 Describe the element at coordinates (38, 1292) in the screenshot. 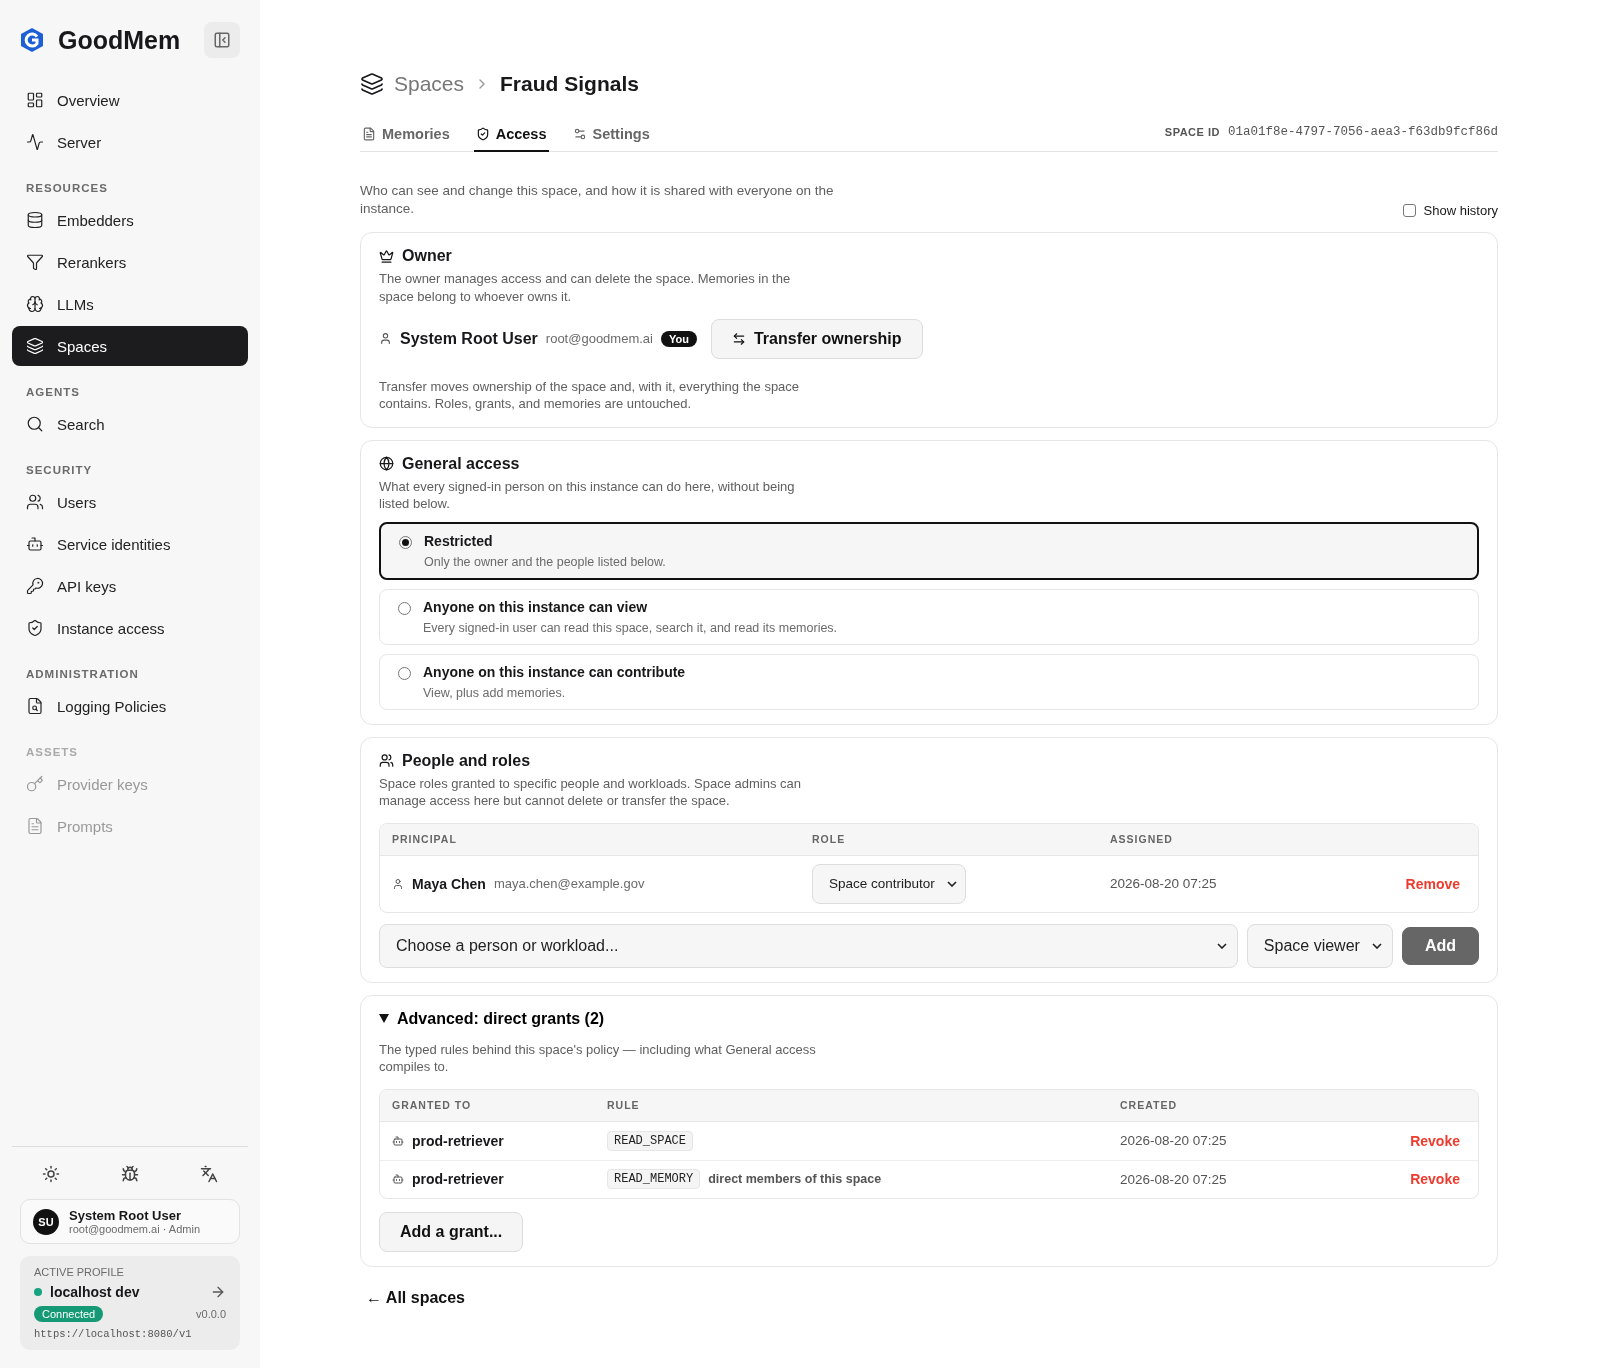

I see `status-dot` at that location.